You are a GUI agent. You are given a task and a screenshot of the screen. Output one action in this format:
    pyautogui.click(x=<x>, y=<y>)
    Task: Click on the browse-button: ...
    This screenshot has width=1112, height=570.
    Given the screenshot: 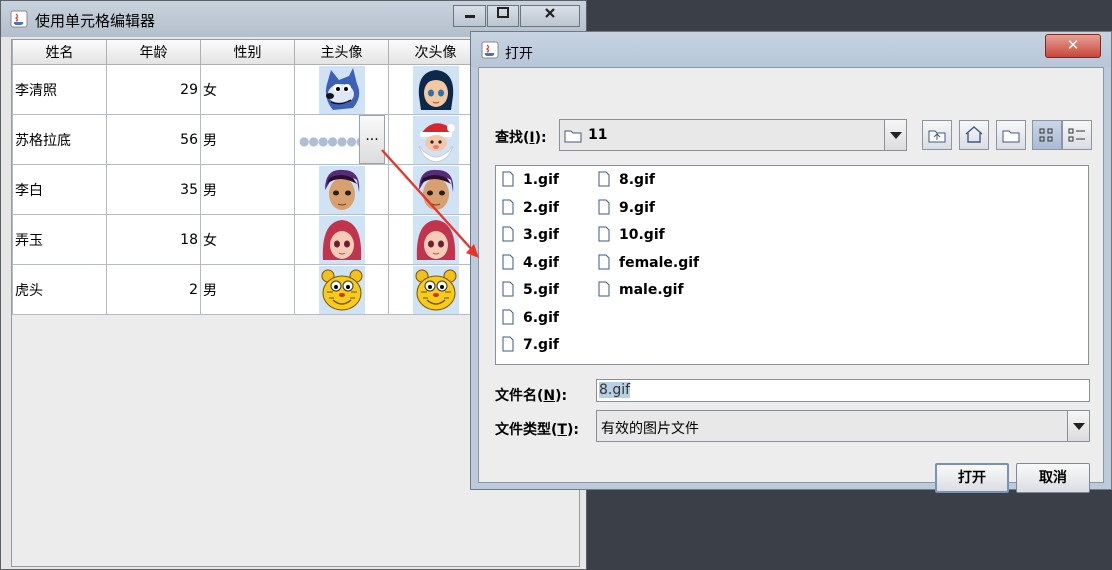 What is the action you would take?
    pyautogui.click(x=372, y=139)
    